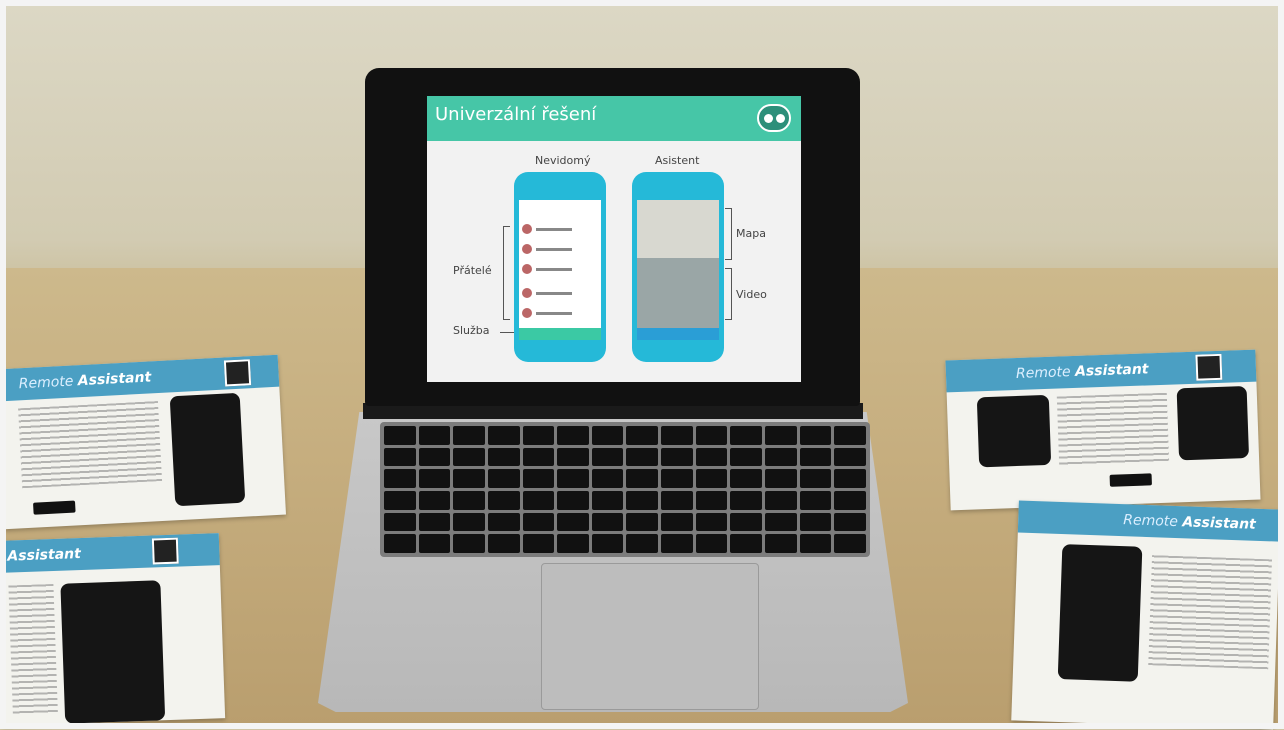 Image resolution: width=1284 pixels, height=730 pixels. Describe the element at coordinates (44, 555) in the screenshot. I see `flyer-brand: Assistant` at that location.